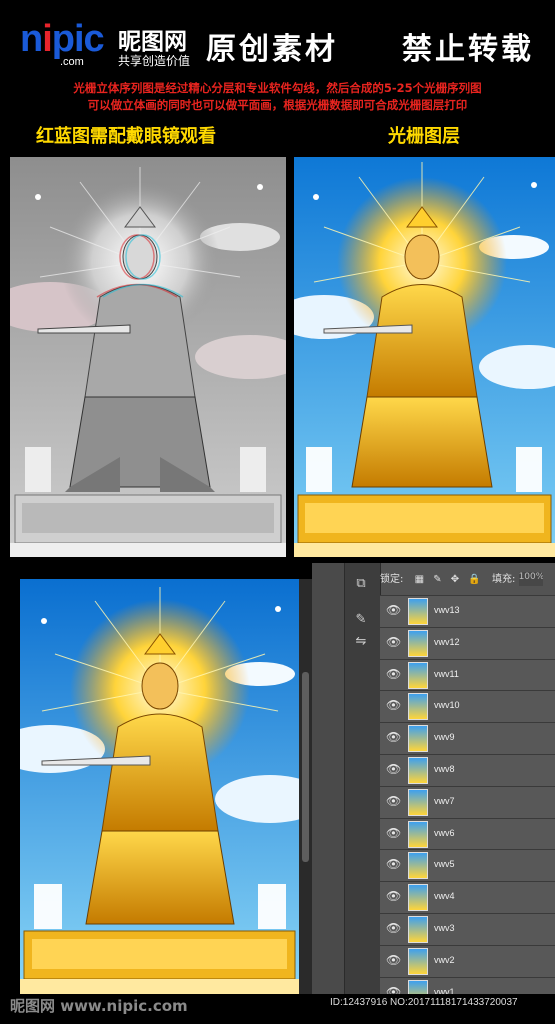 Image resolution: width=555 pixels, height=1024 pixels. Describe the element at coordinates (361, 642) in the screenshot. I see `adjust-icon: ⇋` at that location.